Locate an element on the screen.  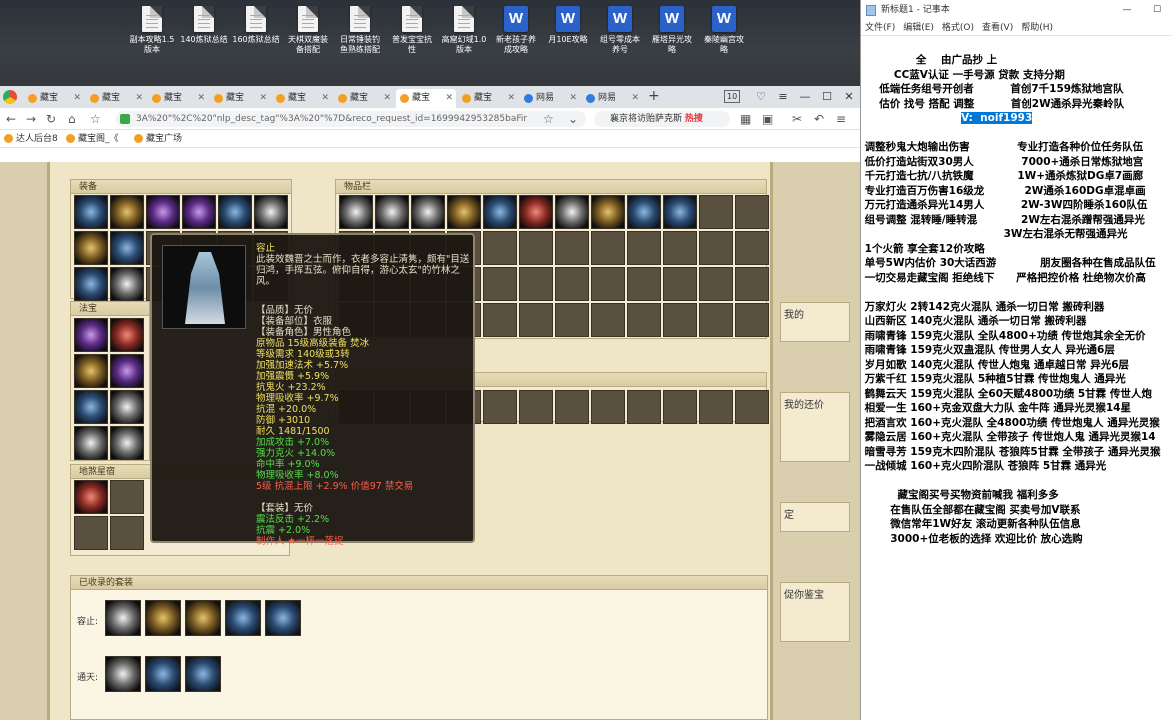
notepad-menu-item: 格式(O) is located at coordinates (958, 28).